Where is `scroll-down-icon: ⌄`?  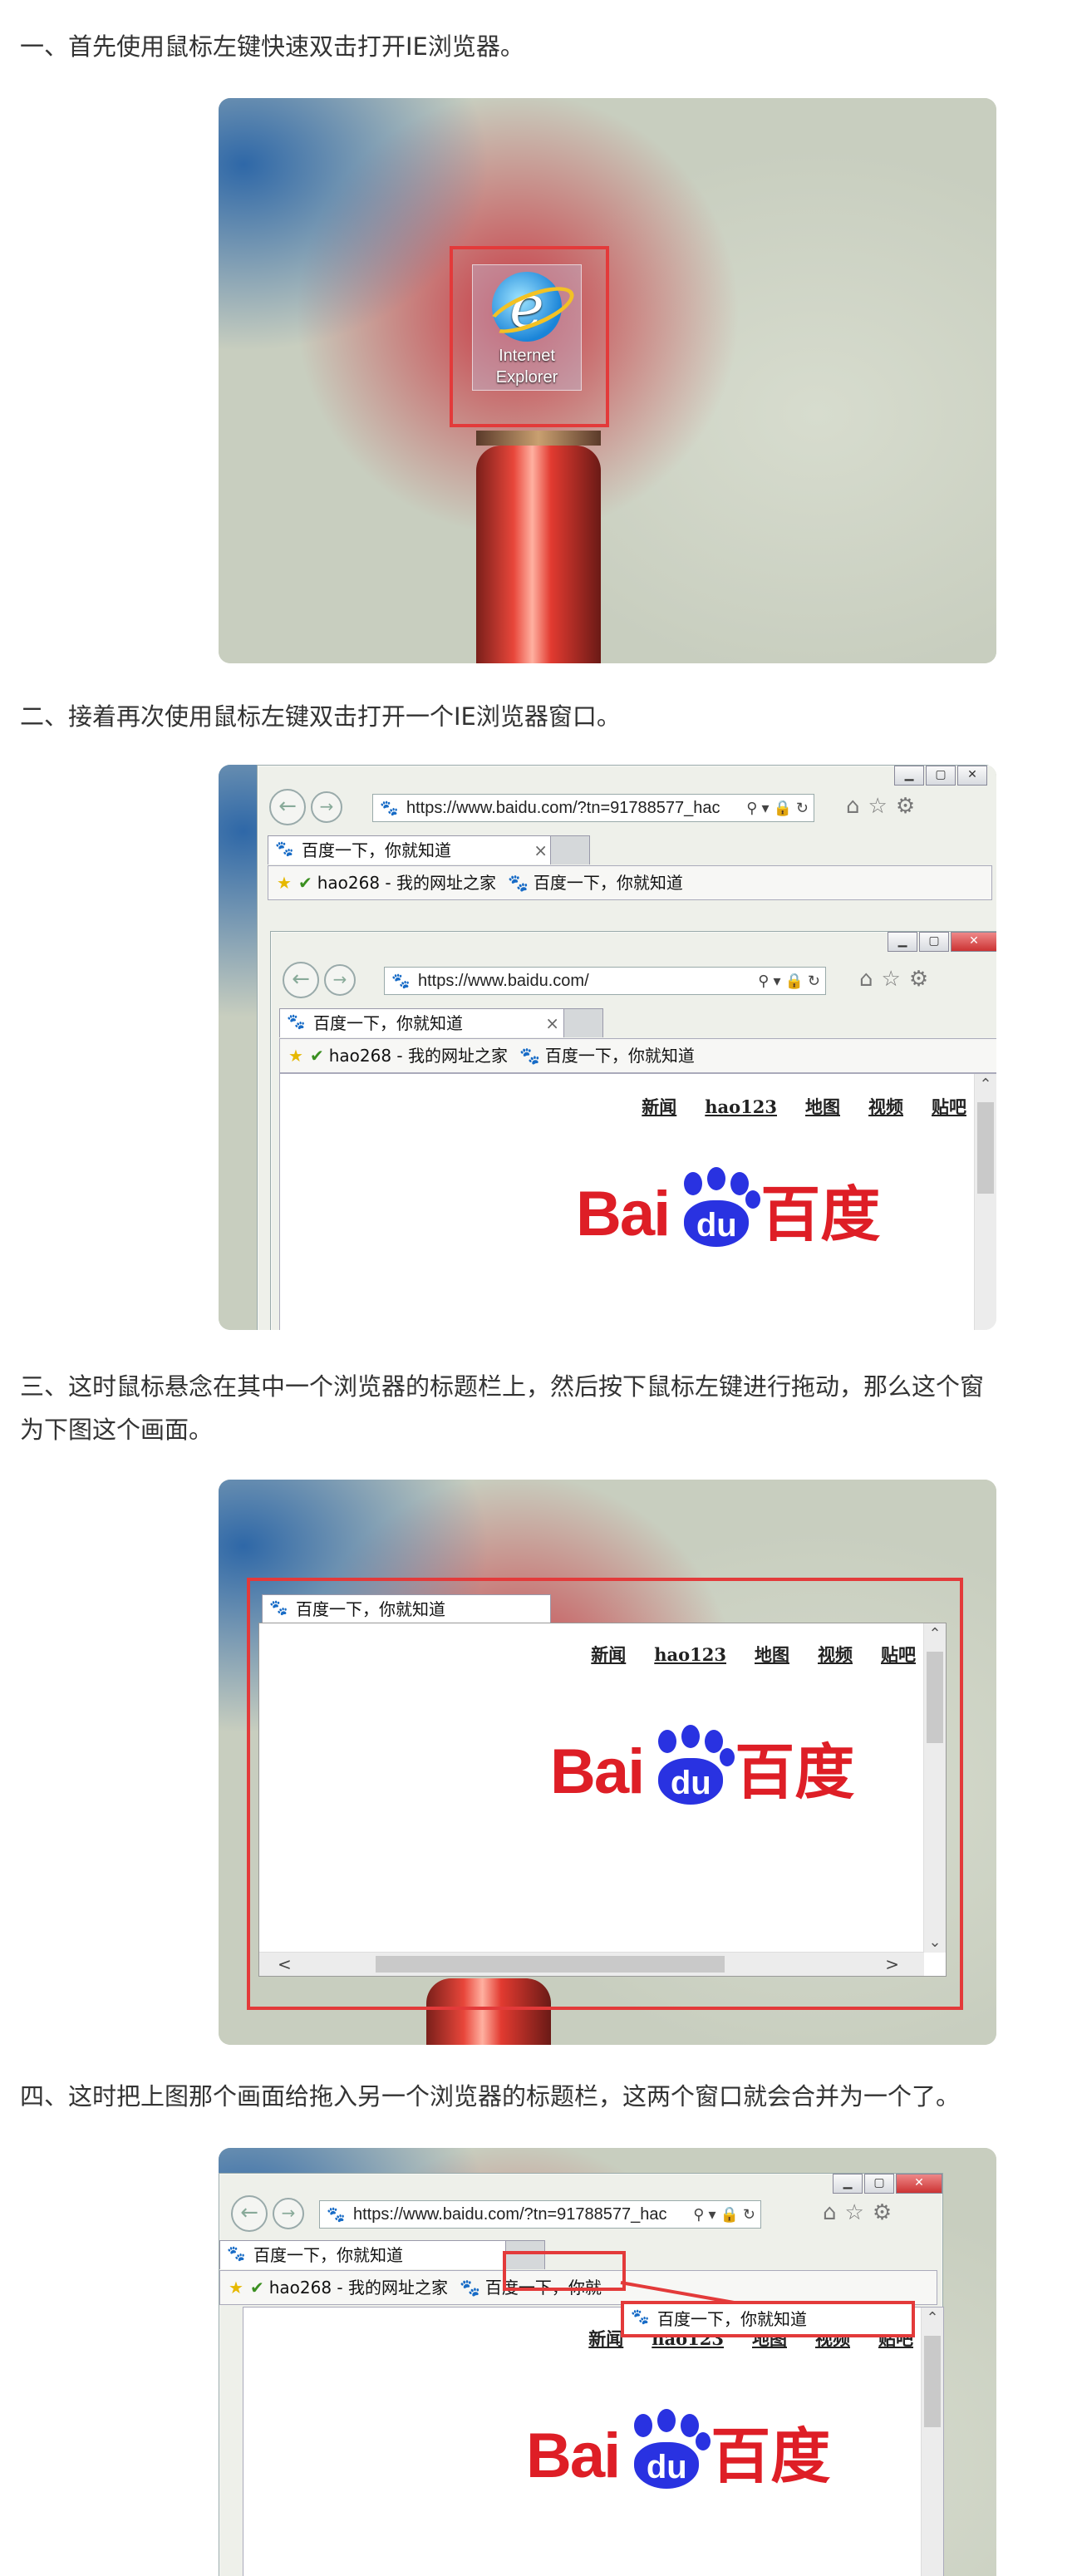 scroll-down-icon: ⌄ is located at coordinates (935, 1942).